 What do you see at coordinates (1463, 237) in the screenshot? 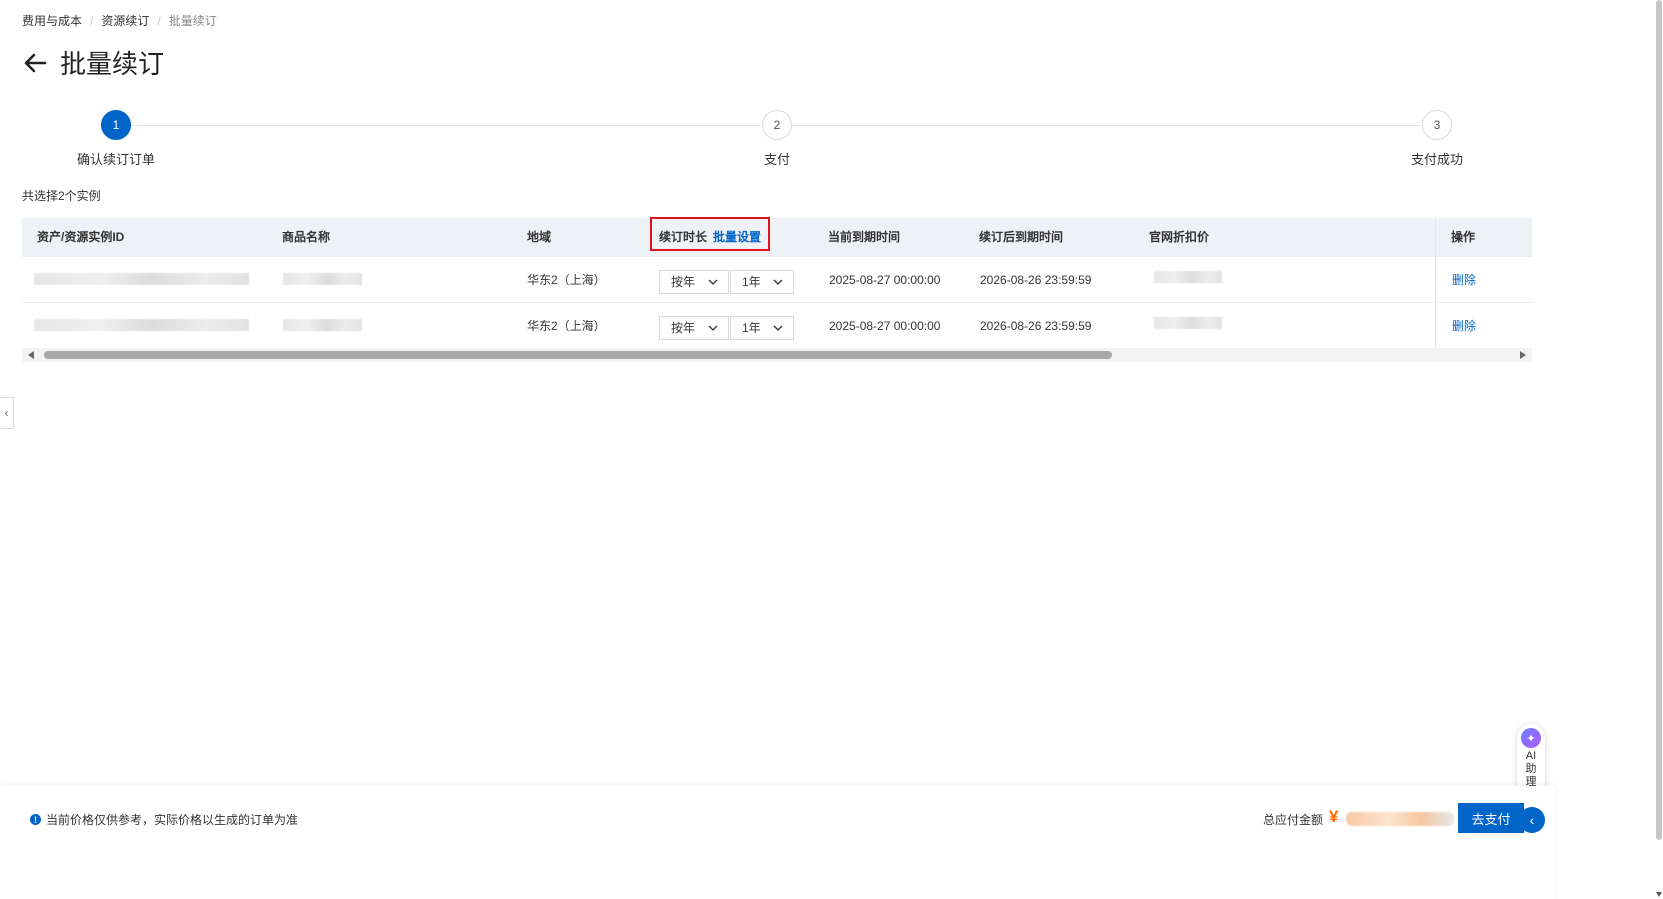
I see `header-actions: 操作` at bounding box center [1463, 237].